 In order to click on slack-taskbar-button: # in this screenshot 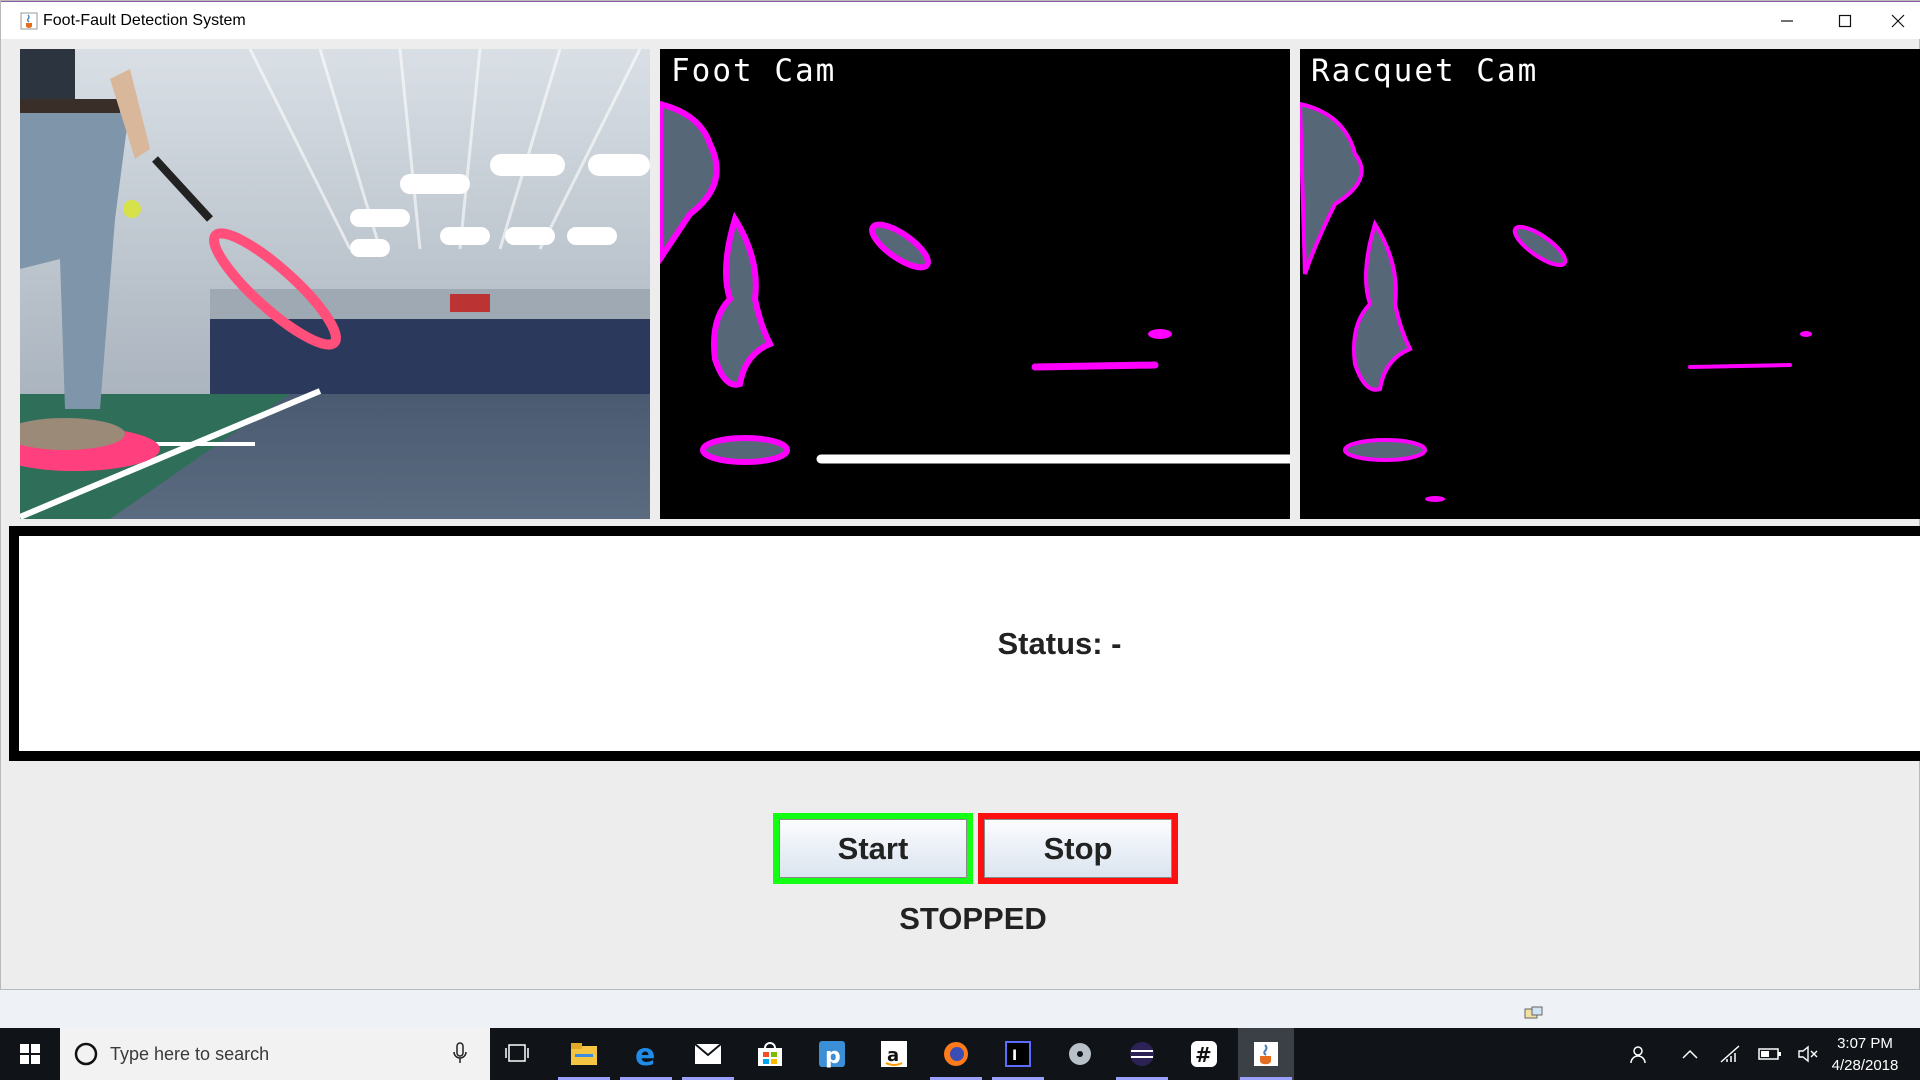, I will do `click(1204, 1054)`.